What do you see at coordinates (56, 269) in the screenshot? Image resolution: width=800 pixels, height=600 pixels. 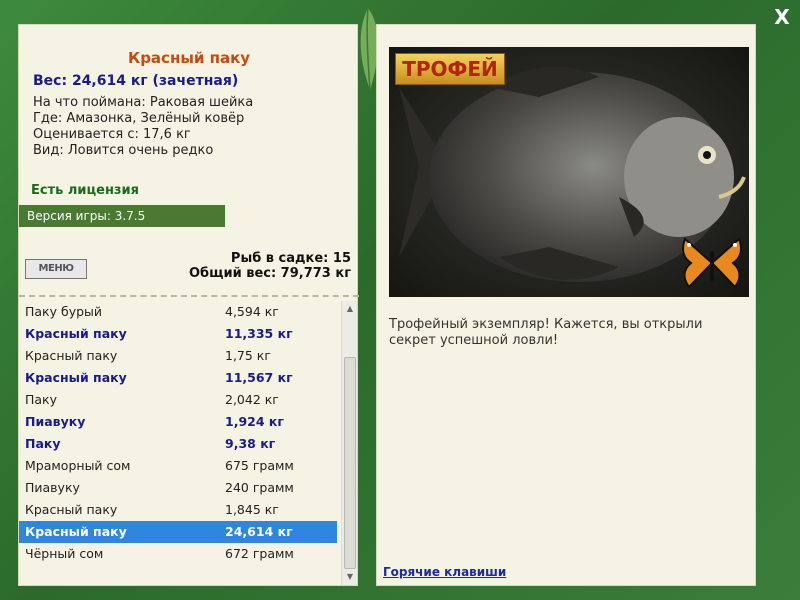 I see `menu-button: МЕНЮ` at bounding box center [56, 269].